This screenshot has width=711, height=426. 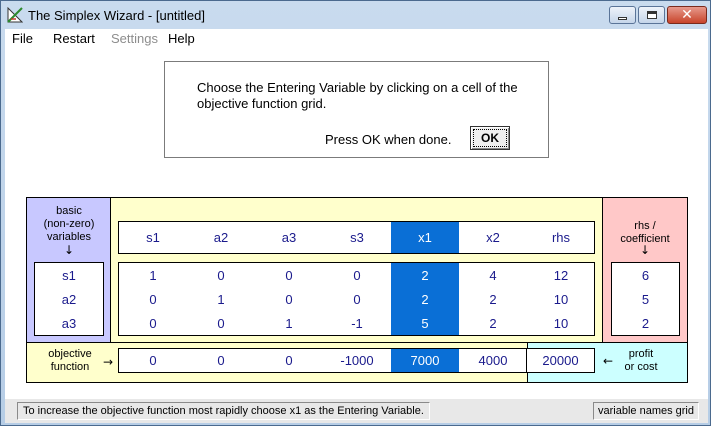 What do you see at coordinates (69, 224) in the screenshot?
I see `basic-variables-label: basic (non-zero) variables` at bounding box center [69, 224].